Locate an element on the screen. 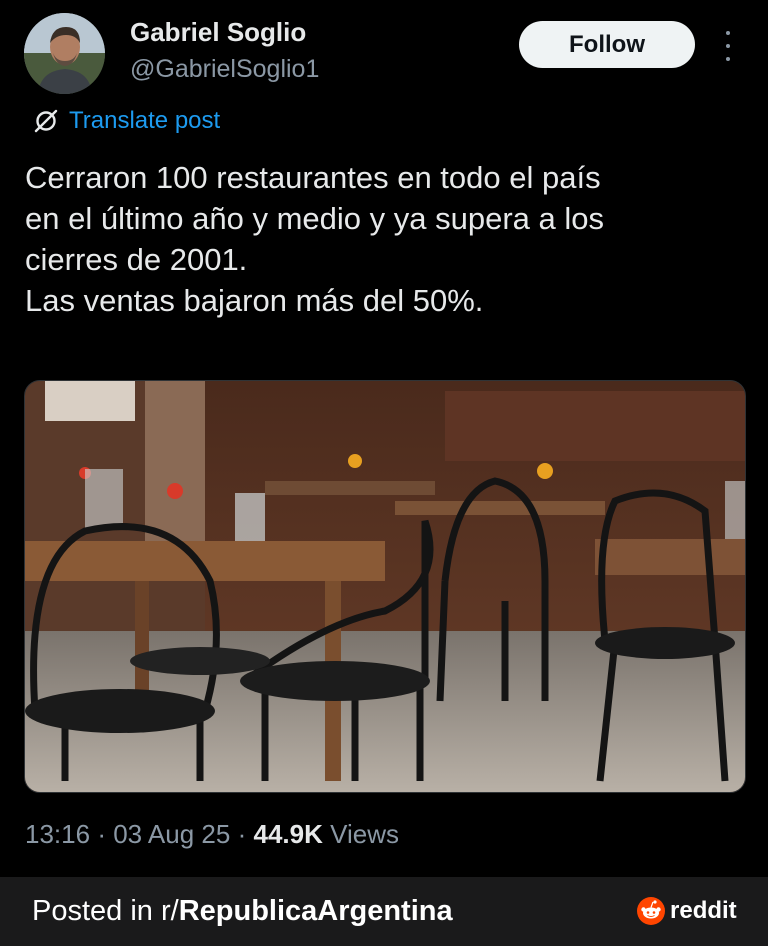 The height and width of the screenshot is (946, 768). views-count: 44.9K is located at coordinates (287, 834).